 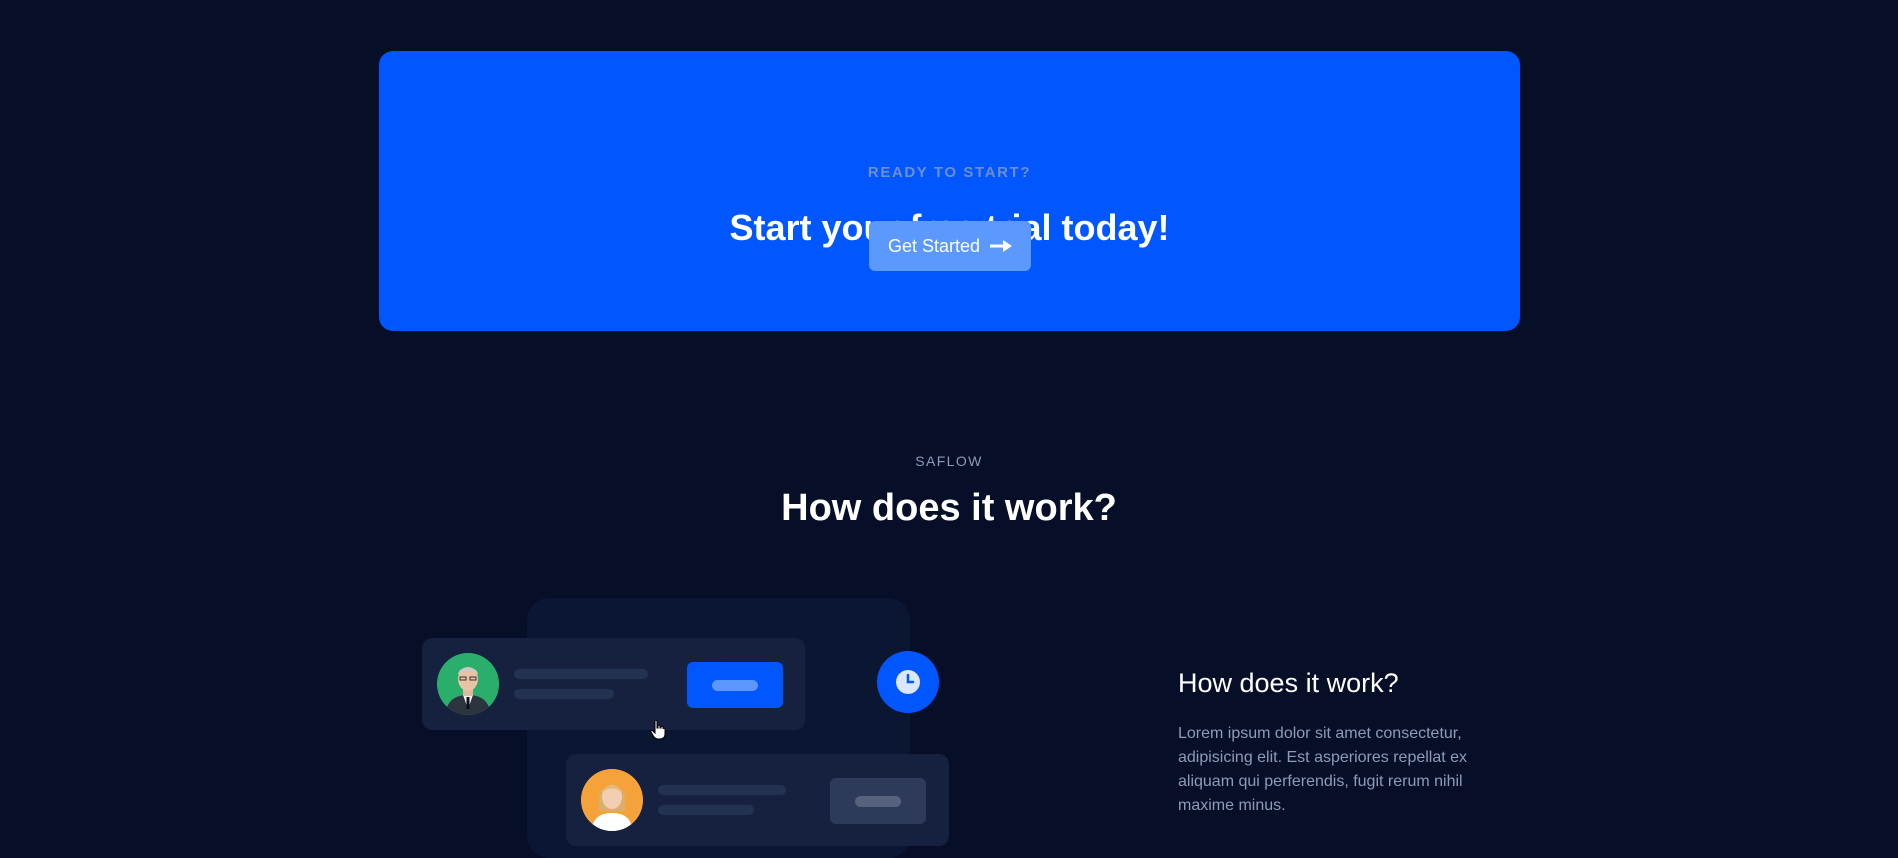 What do you see at coordinates (468, 684) in the screenshot?
I see `avatar-man` at bounding box center [468, 684].